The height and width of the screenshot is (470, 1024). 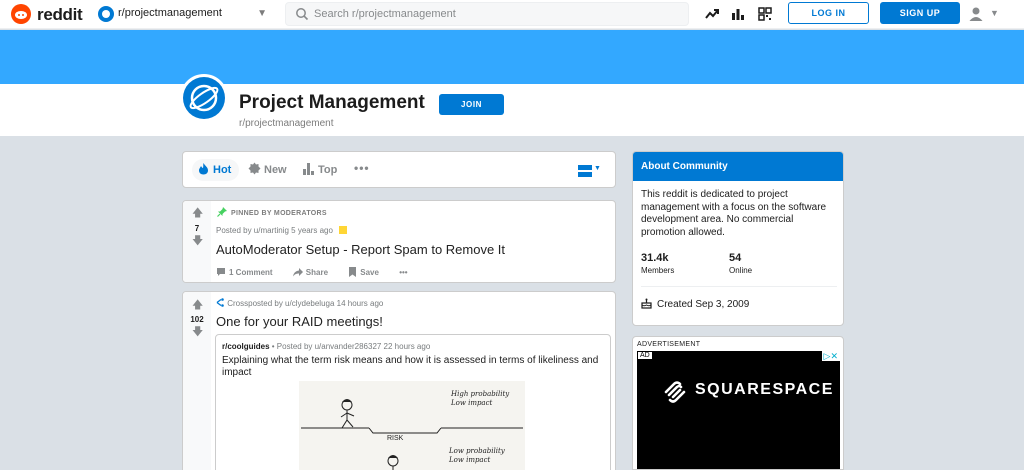 I want to click on search-bar, so click(x=487, y=14).